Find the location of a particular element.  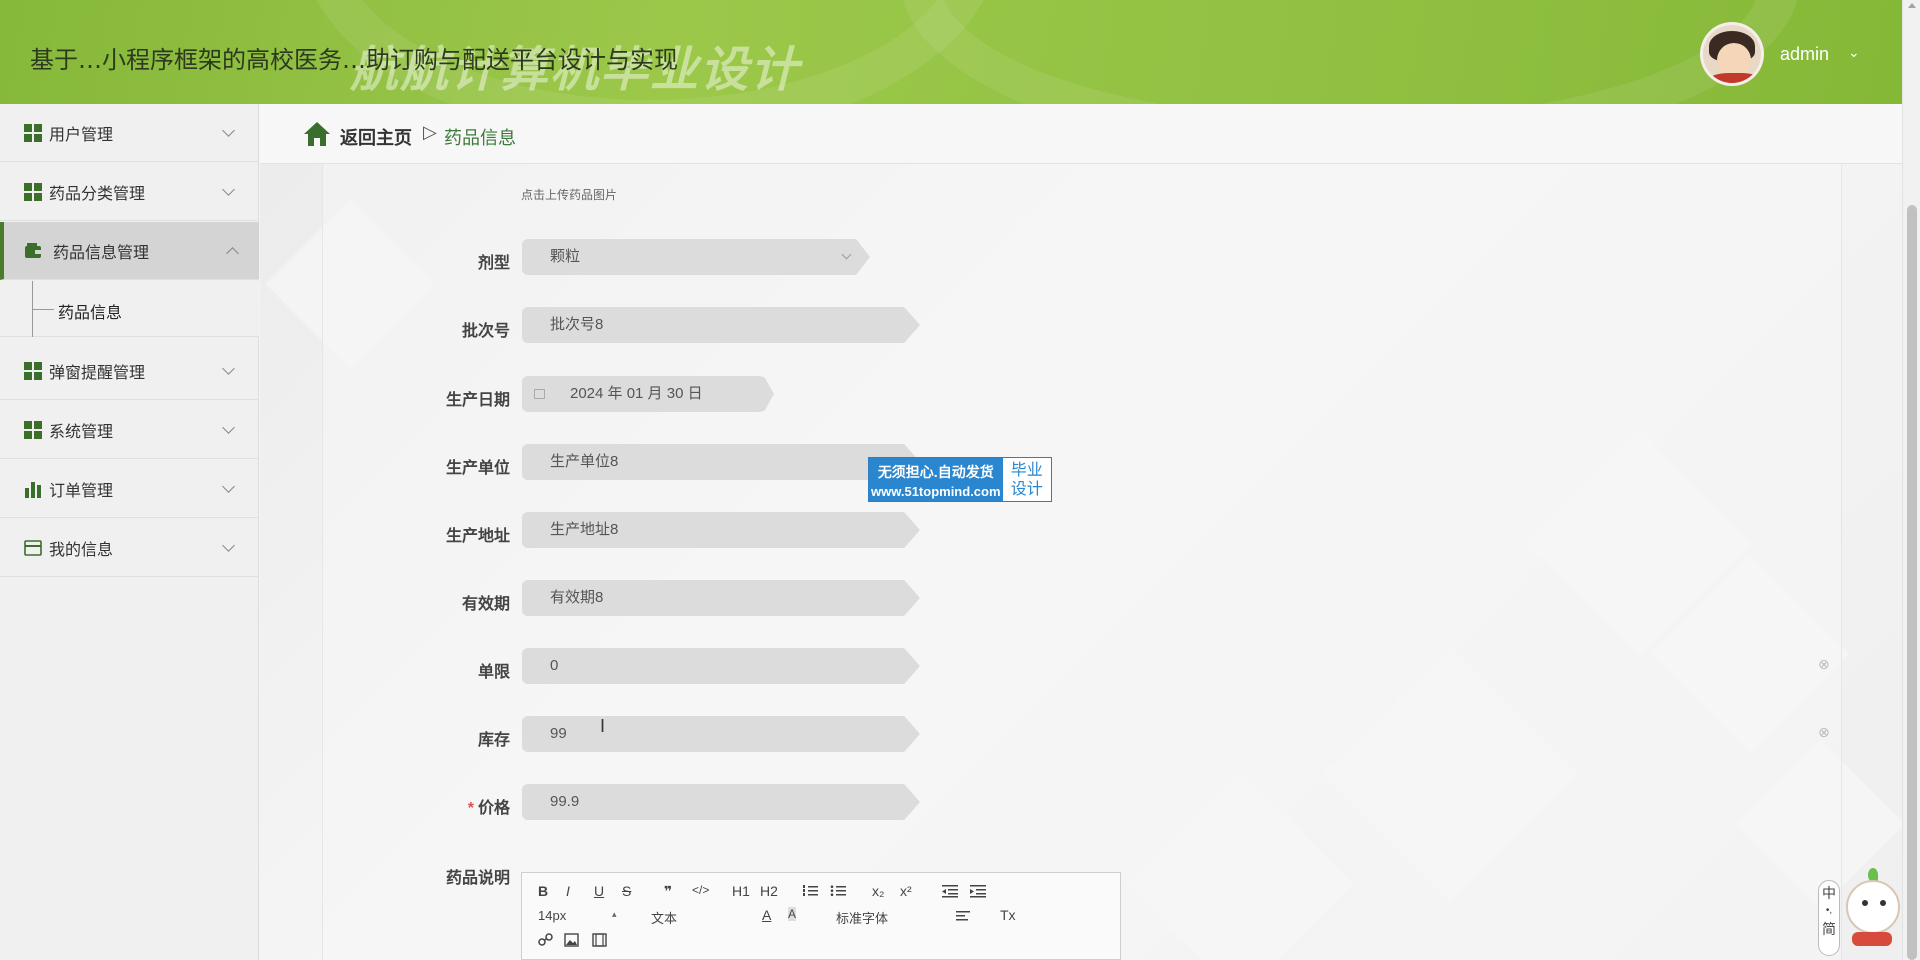

clear-format-button: Tx is located at coordinates (1008, 915).